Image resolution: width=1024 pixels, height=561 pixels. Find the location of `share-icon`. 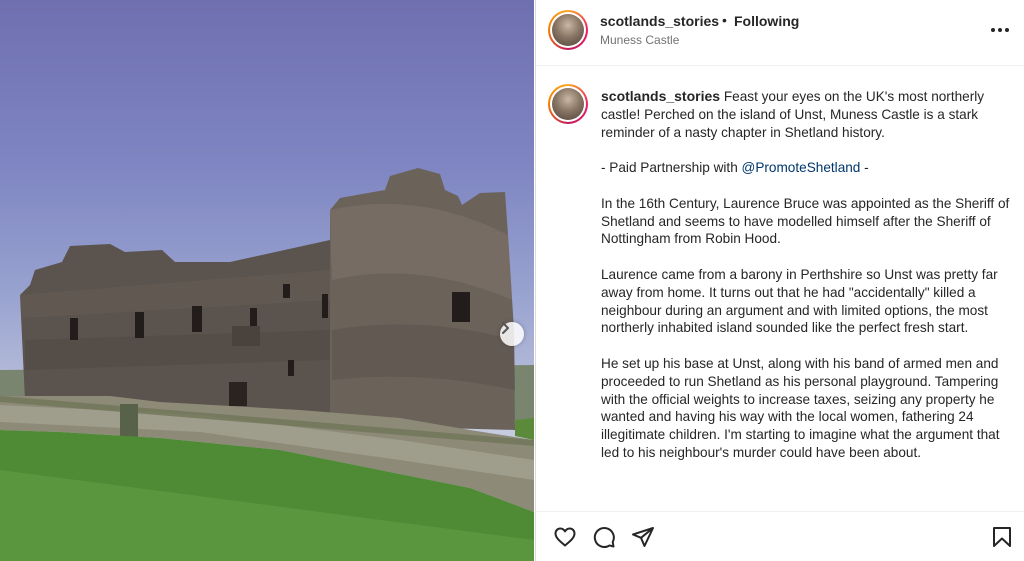

share-icon is located at coordinates (643, 537).